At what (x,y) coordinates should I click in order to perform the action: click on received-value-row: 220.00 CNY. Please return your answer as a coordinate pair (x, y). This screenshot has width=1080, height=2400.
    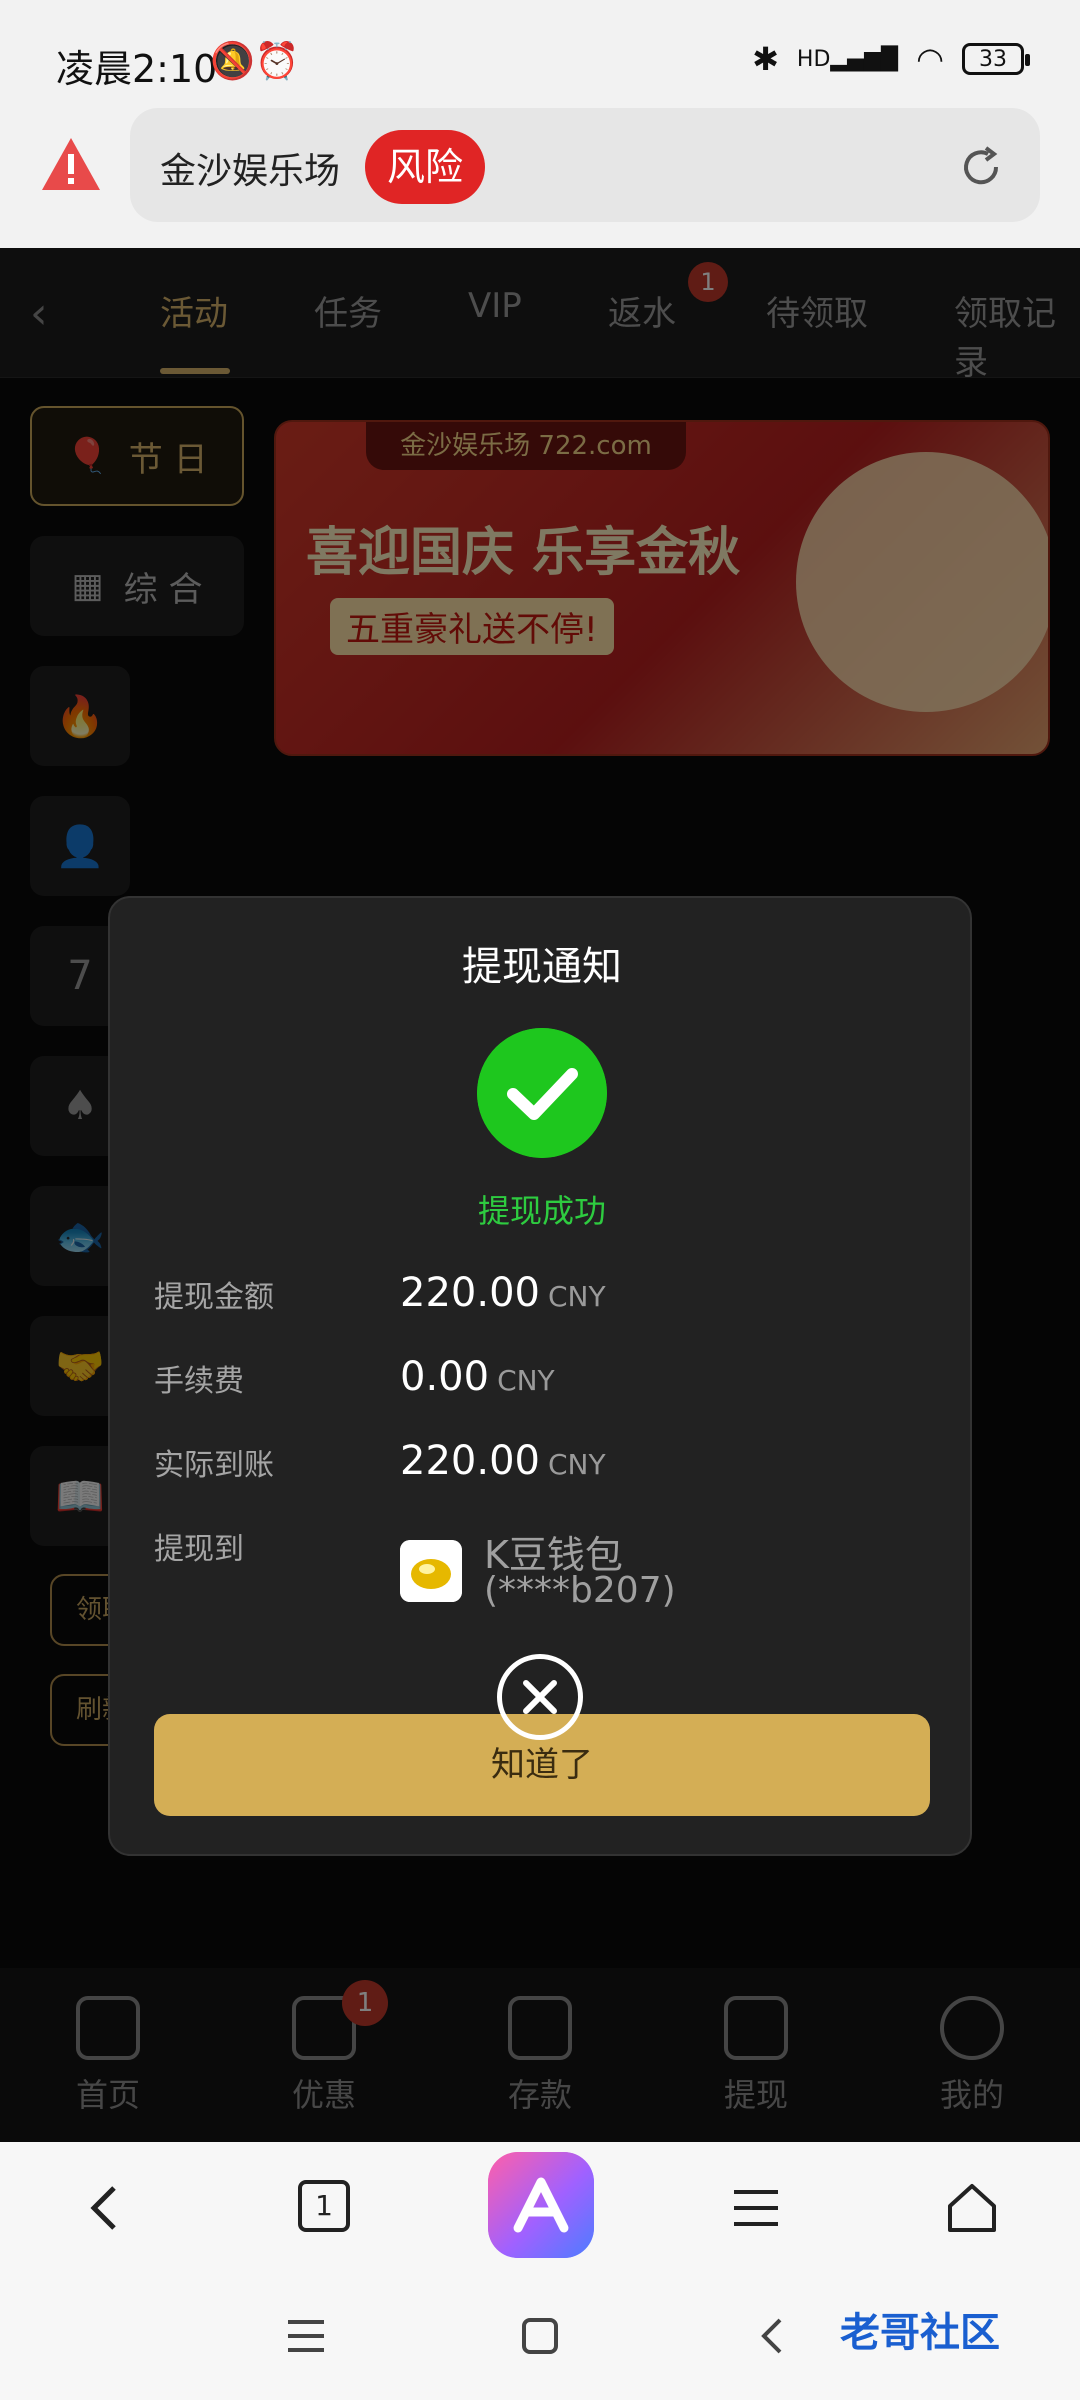
    Looking at the image, I should click on (503, 1461).